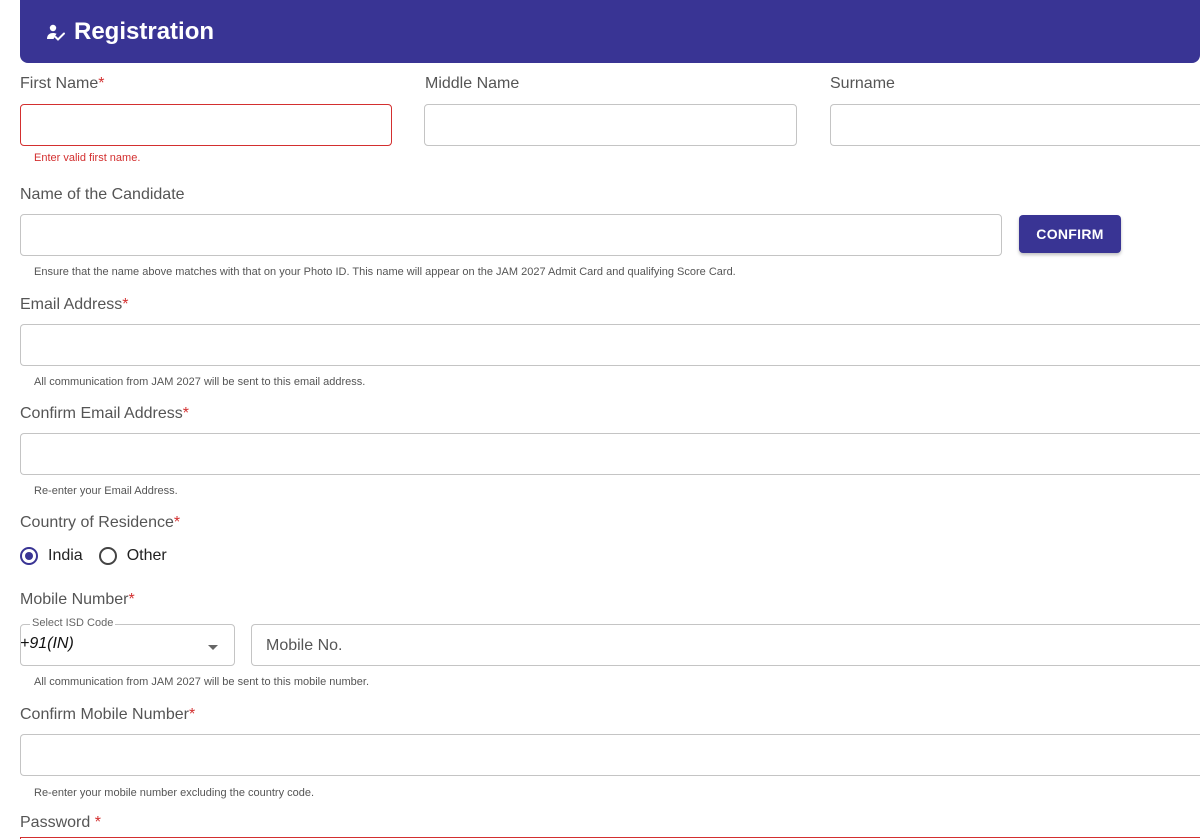 The image size is (1200, 839). I want to click on page-title: Registration, so click(144, 31).